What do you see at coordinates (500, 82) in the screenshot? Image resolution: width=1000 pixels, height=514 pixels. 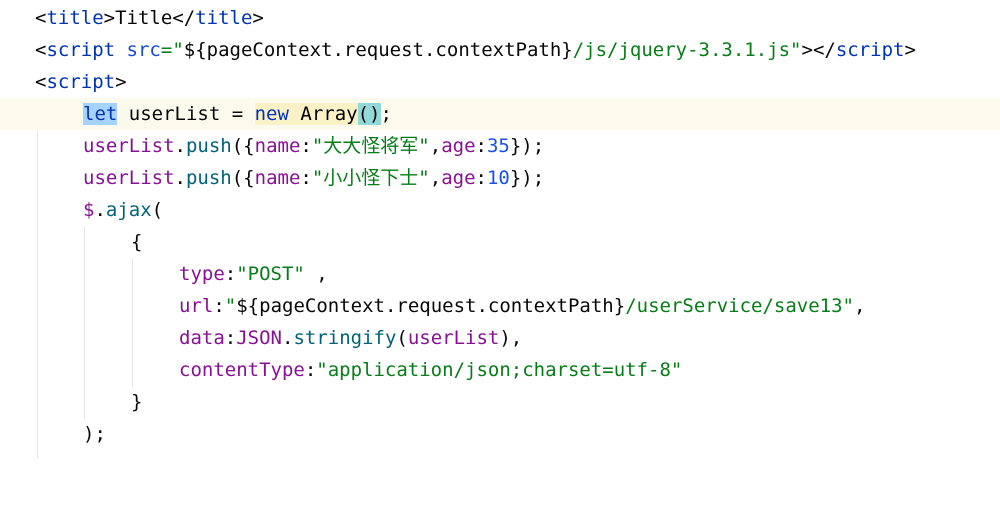 I see `code-line-3: <script>` at bounding box center [500, 82].